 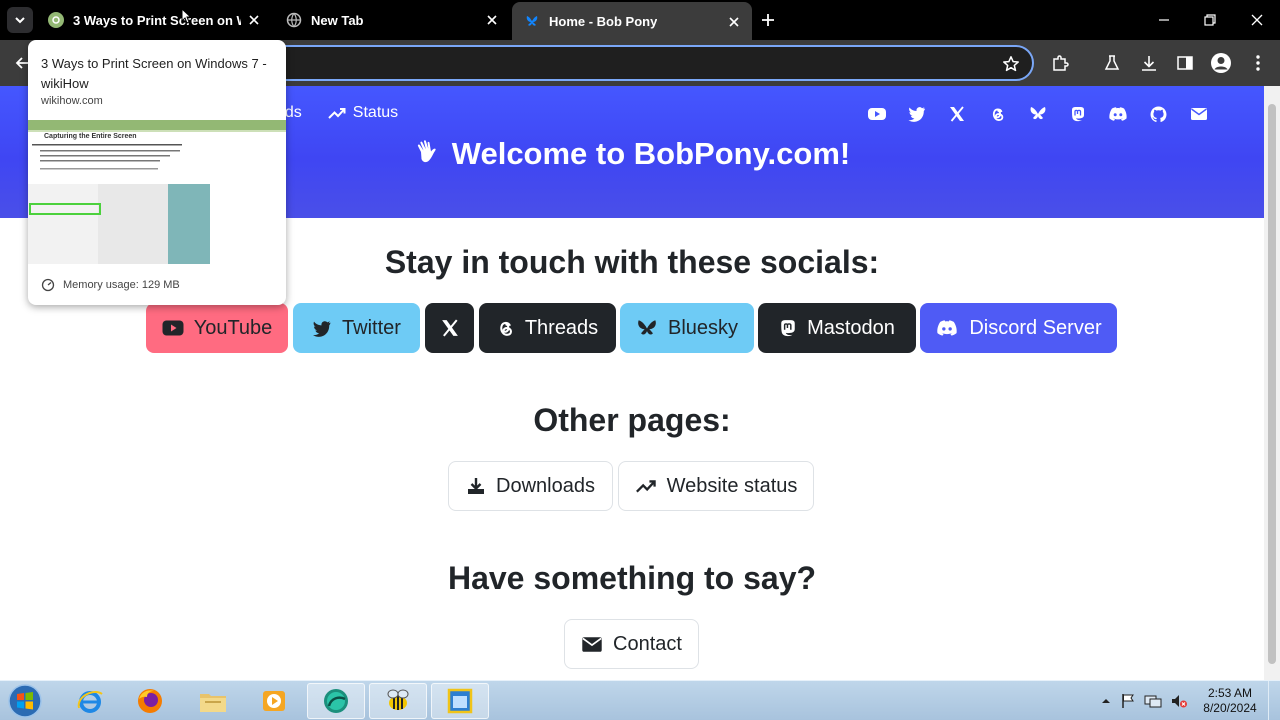 What do you see at coordinates (1153, 703) in the screenshot?
I see `network-icon` at bounding box center [1153, 703].